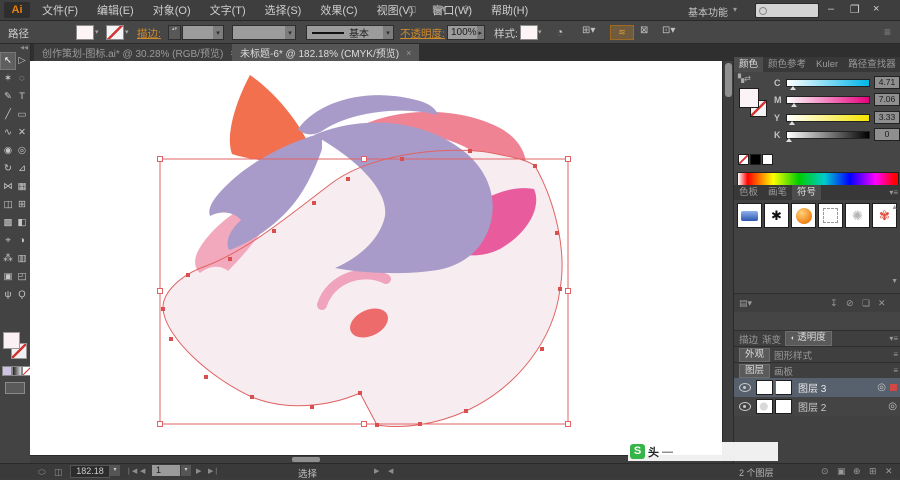 This screenshot has height=480, width=900. Describe the element at coordinates (748, 192) in the screenshot. I see `tab-swatches: 色板` at that location.